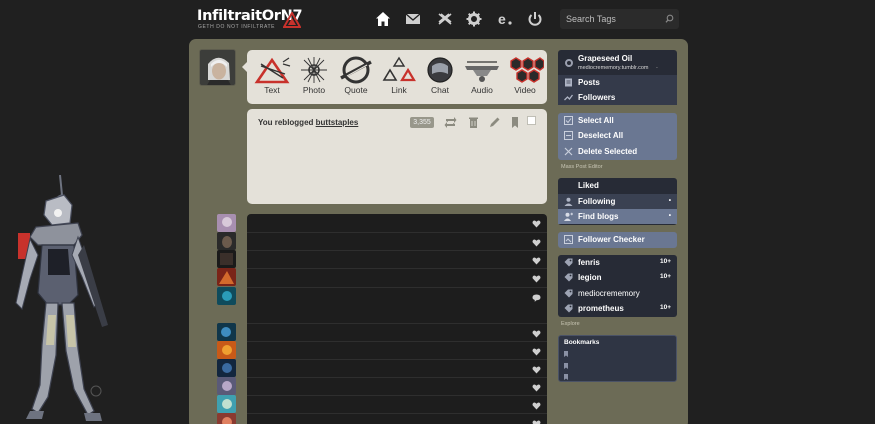 Image resolution: width=875 pixels, height=424 pixels. Describe the element at coordinates (597, 201) in the screenshot. I see `sidebar-item-label: Following` at that location.